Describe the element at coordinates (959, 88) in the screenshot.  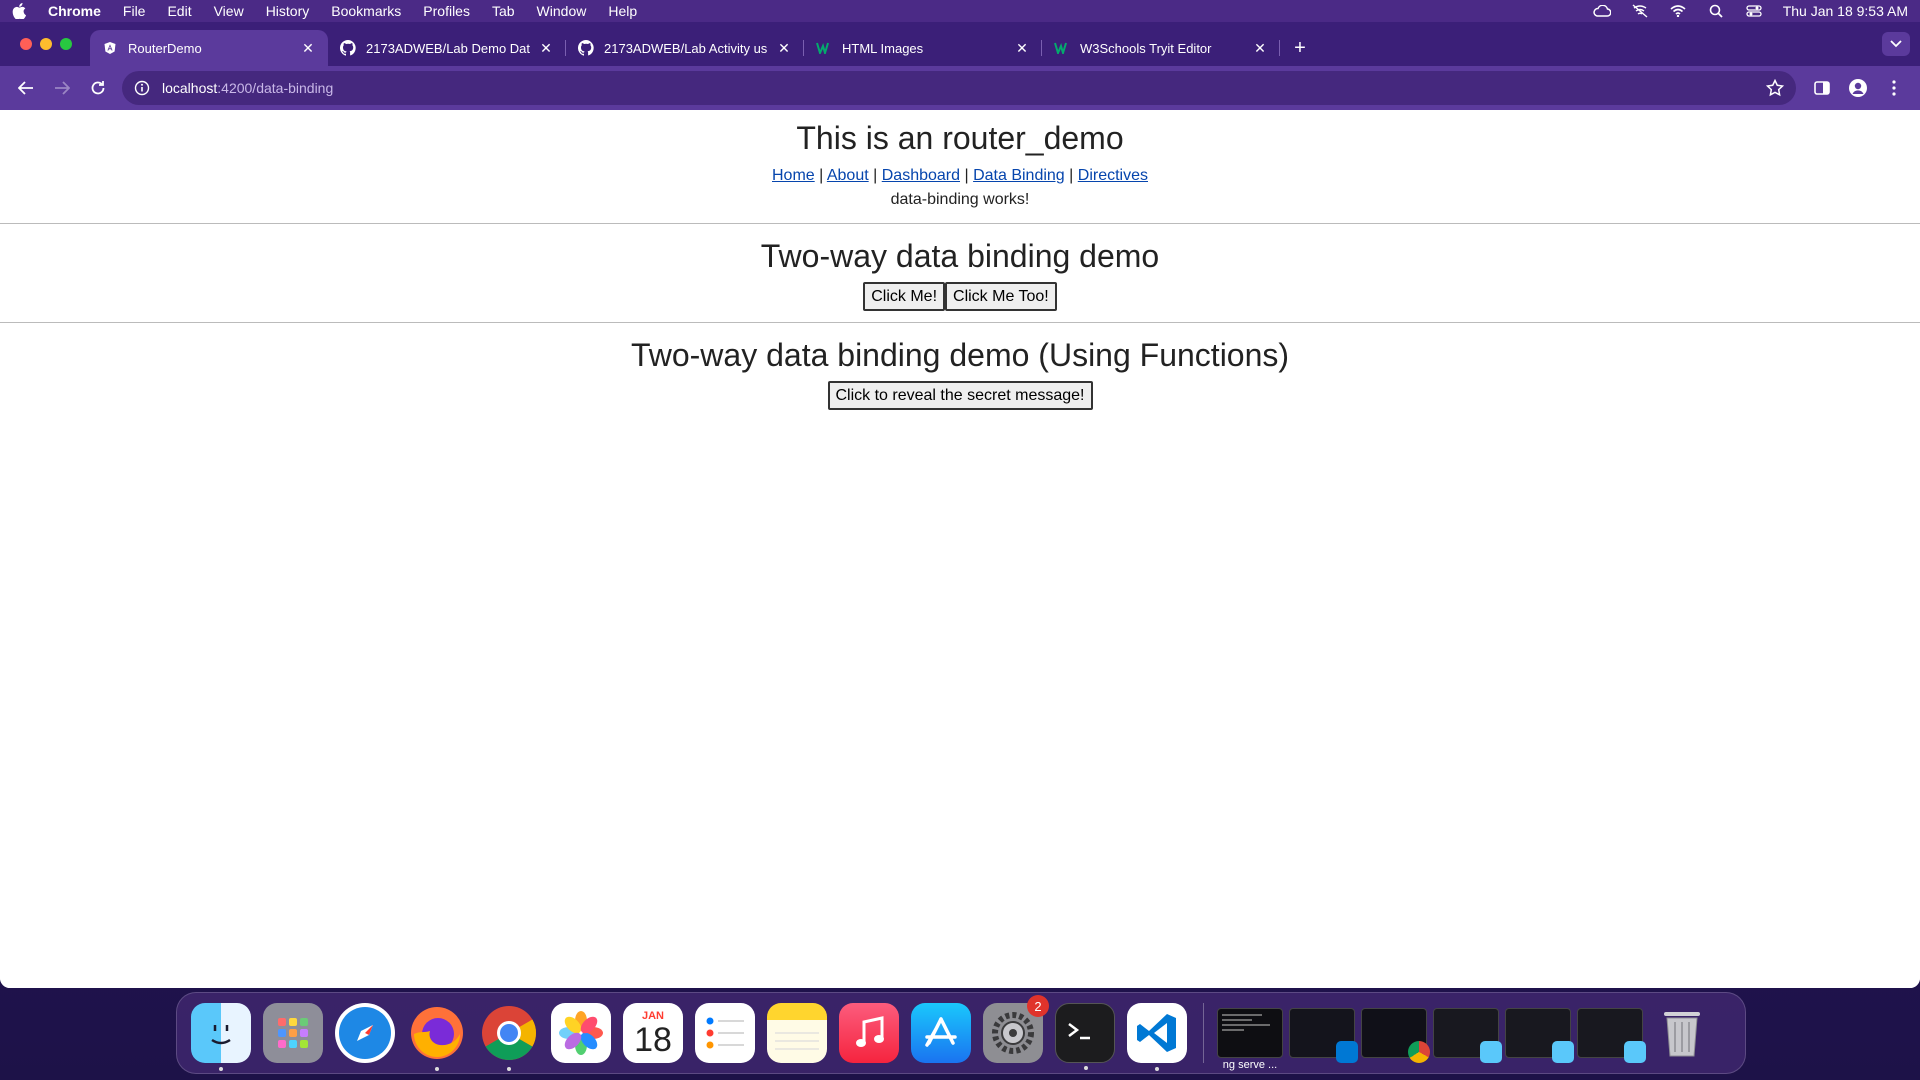
I see `address-bar: localhost:4200/data-binding` at that location.